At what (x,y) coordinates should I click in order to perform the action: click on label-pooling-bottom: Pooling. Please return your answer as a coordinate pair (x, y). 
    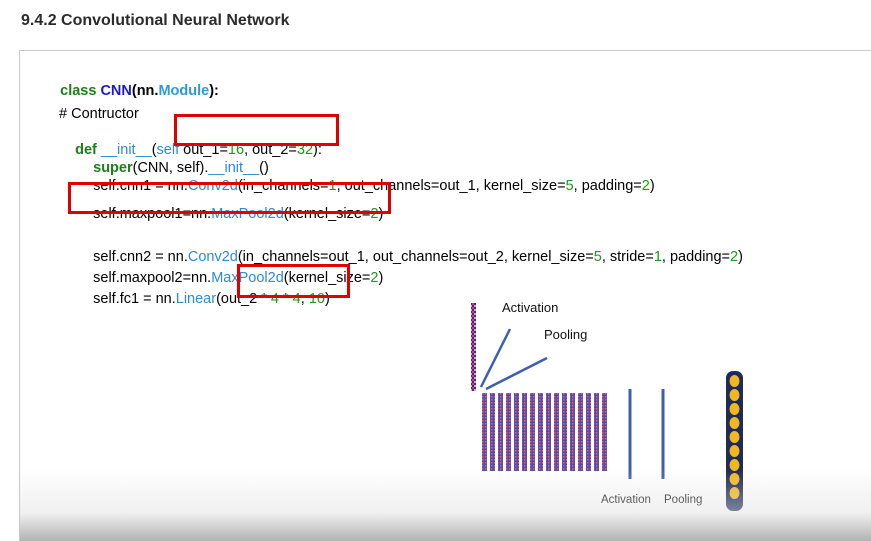
    Looking at the image, I should click on (683, 500).